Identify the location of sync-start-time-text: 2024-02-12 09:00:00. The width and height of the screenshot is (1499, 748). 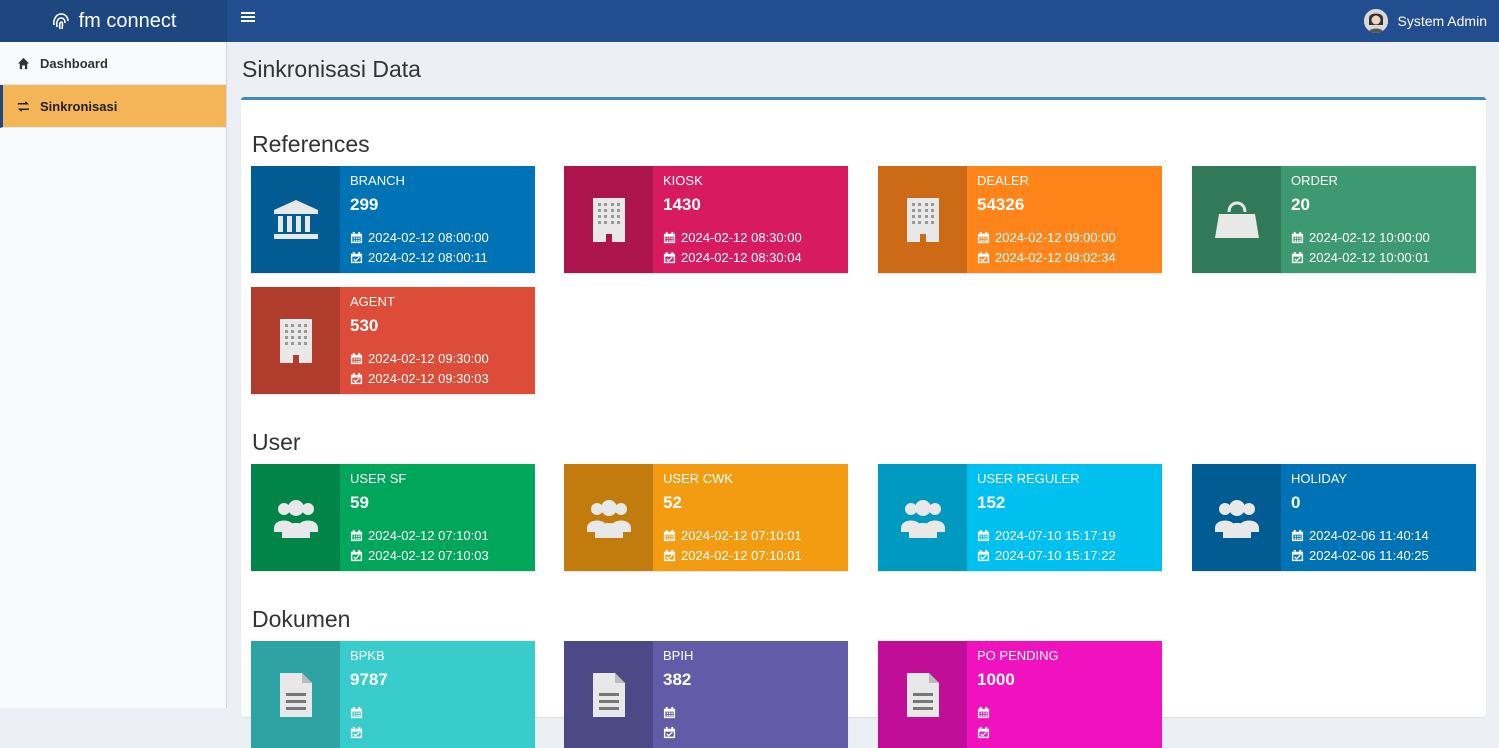
(1055, 237).